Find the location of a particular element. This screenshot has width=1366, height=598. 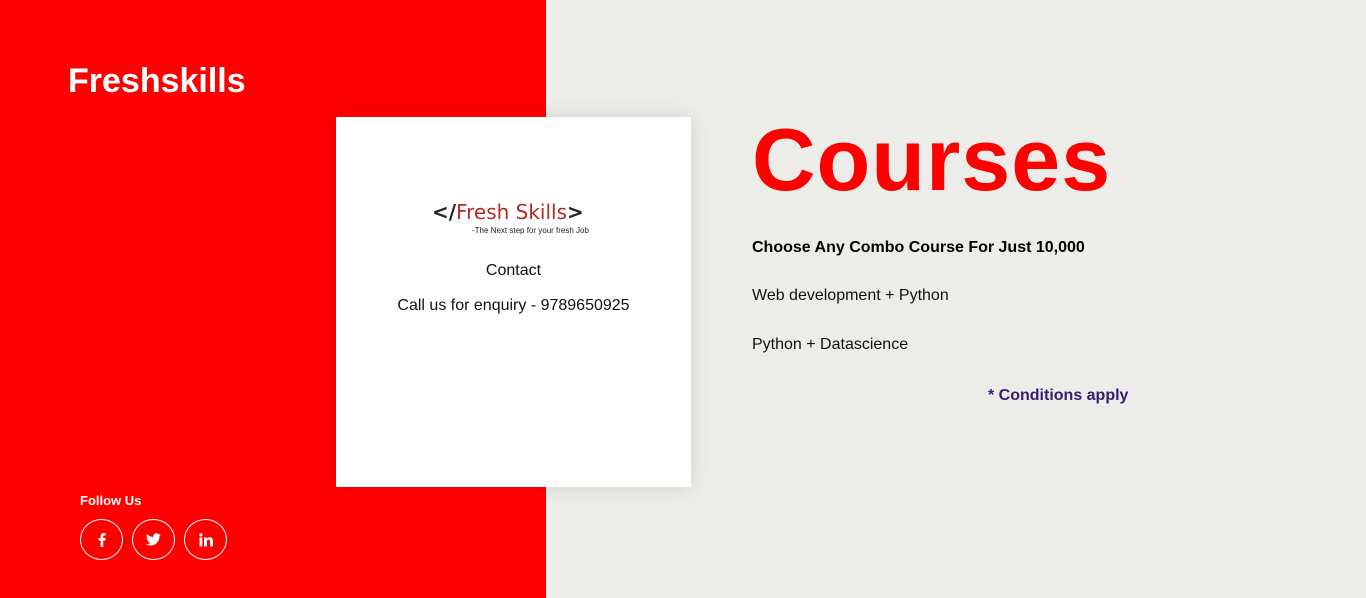

social-links is located at coordinates (153, 539).